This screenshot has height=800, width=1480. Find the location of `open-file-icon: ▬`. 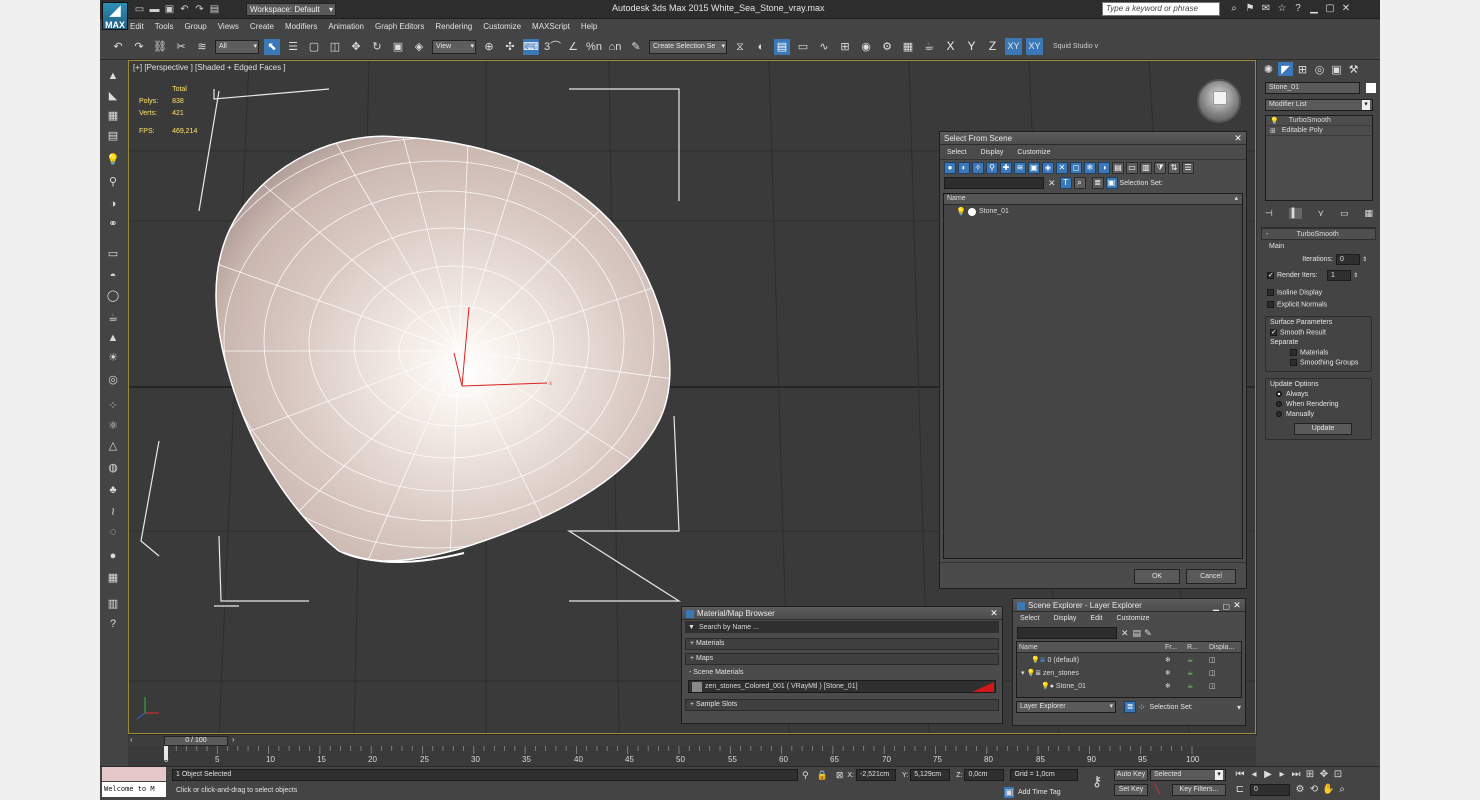

open-file-icon: ▬ is located at coordinates (154, 9).